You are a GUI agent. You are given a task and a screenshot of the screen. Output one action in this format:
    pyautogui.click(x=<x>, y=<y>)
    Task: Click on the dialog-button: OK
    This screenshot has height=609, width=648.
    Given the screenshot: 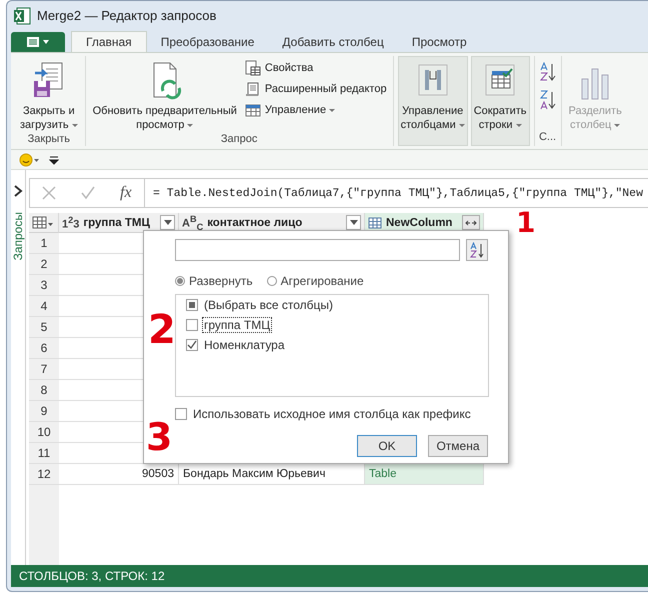 What is the action you would take?
    pyautogui.click(x=387, y=446)
    